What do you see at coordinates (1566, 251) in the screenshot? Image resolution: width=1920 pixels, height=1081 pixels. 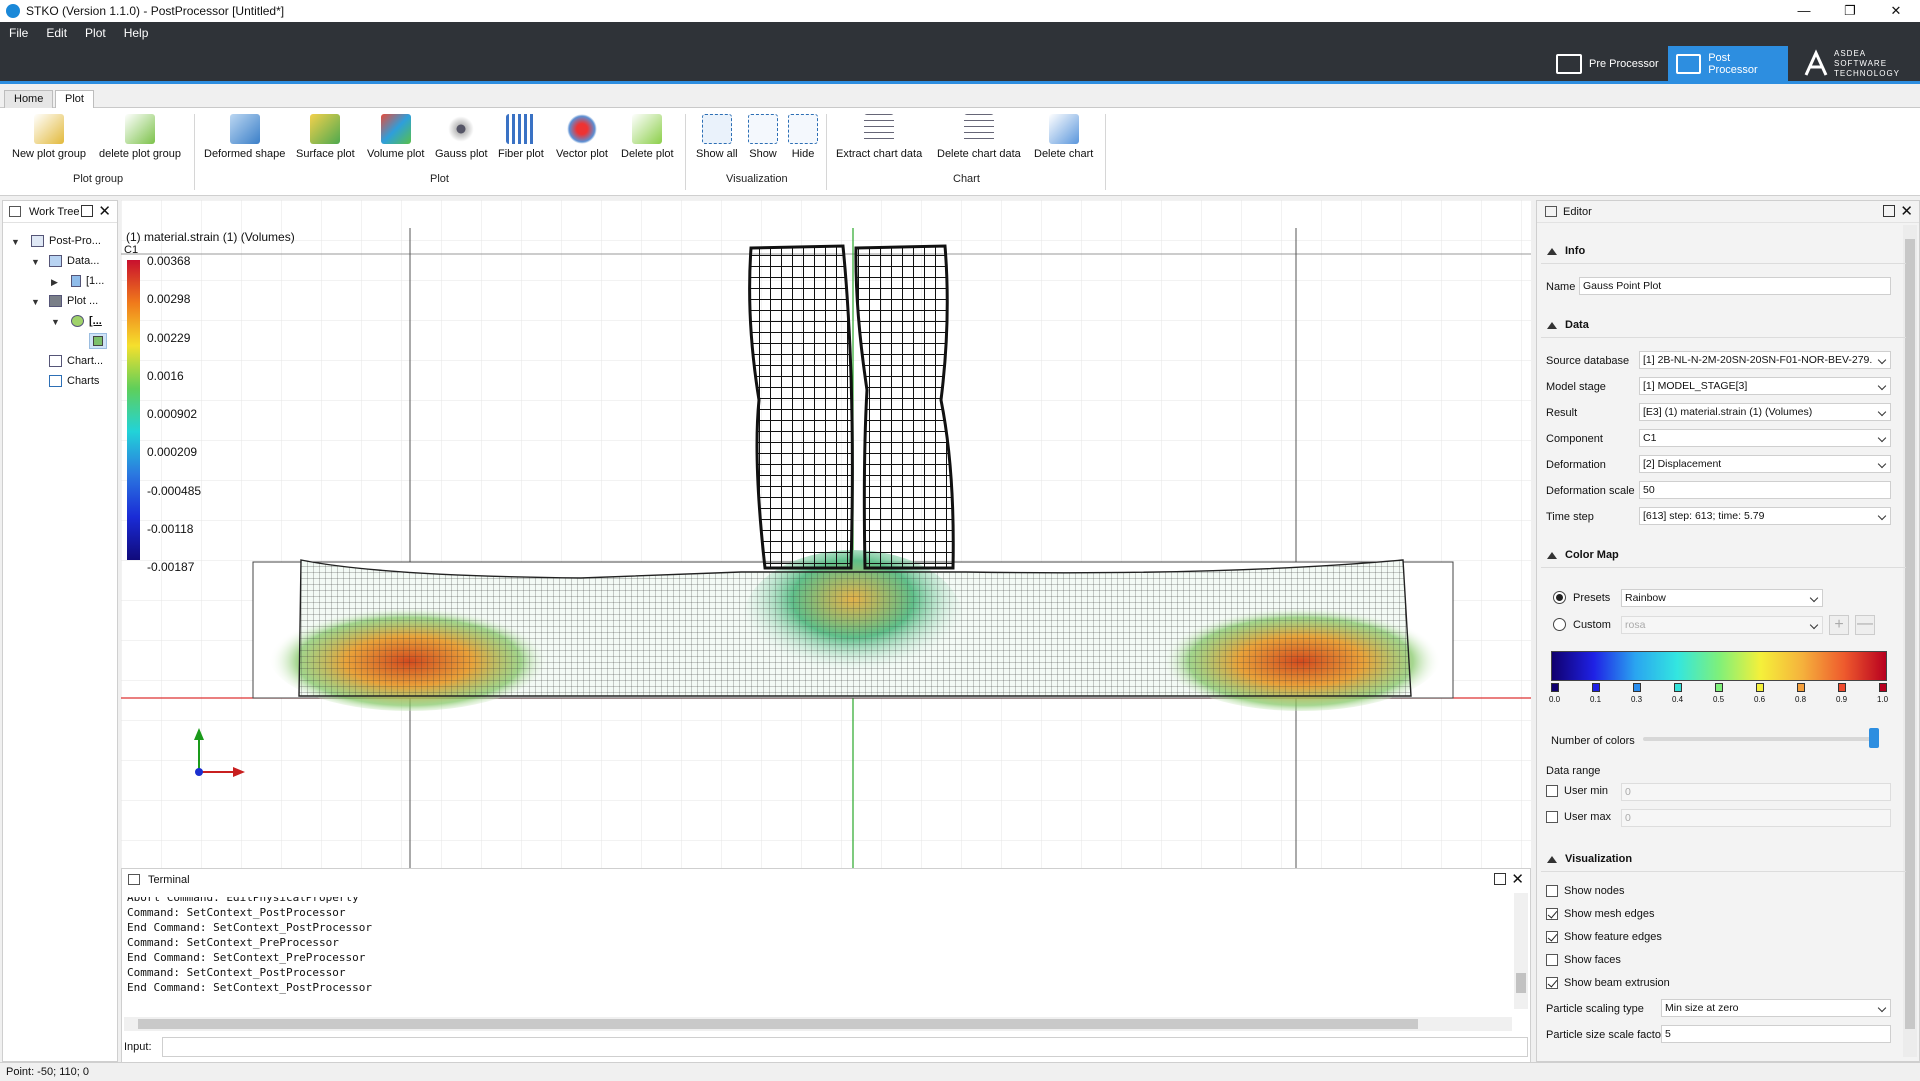 I see `section-info: Info` at bounding box center [1566, 251].